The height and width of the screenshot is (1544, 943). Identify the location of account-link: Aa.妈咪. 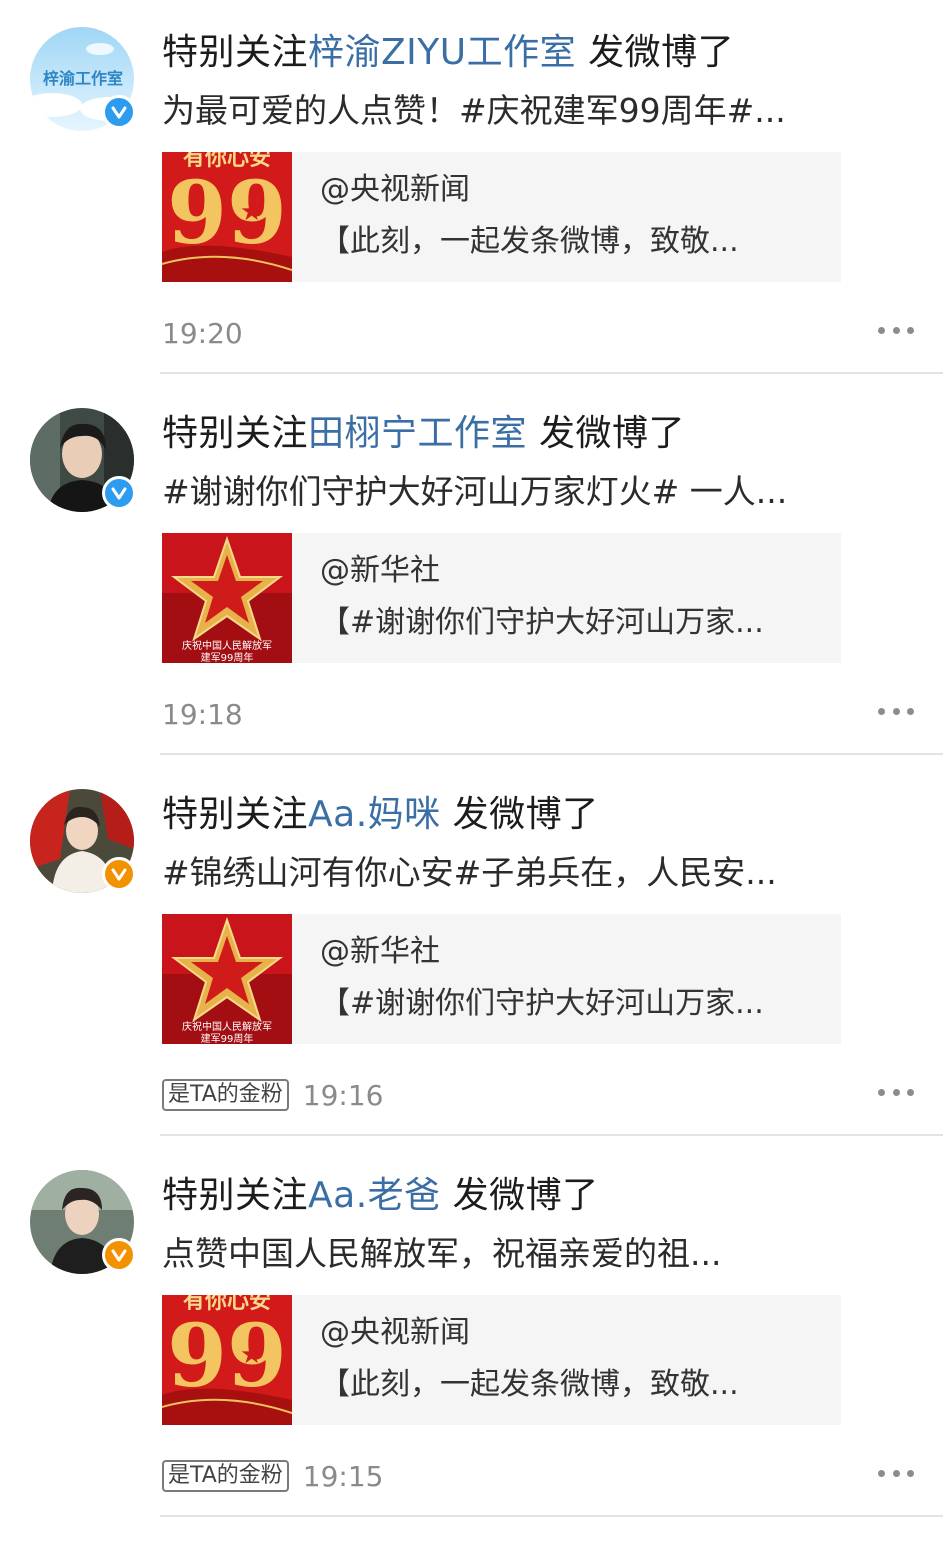
(374, 814).